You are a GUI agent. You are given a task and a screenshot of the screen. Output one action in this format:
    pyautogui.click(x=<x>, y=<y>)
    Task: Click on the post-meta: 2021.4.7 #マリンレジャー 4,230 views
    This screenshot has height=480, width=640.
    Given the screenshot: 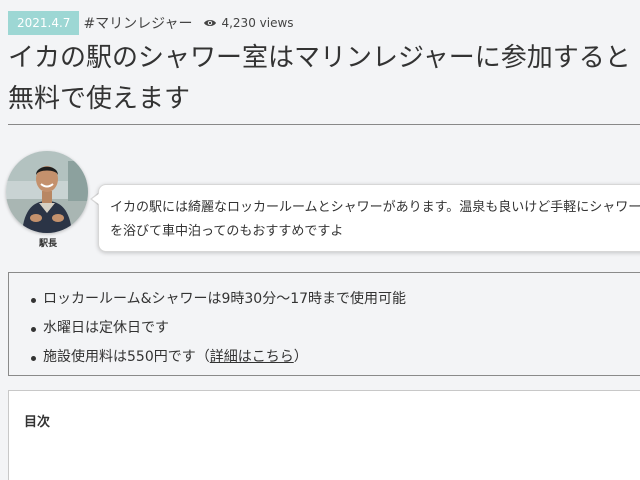 What is the action you would take?
    pyautogui.click(x=151, y=23)
    